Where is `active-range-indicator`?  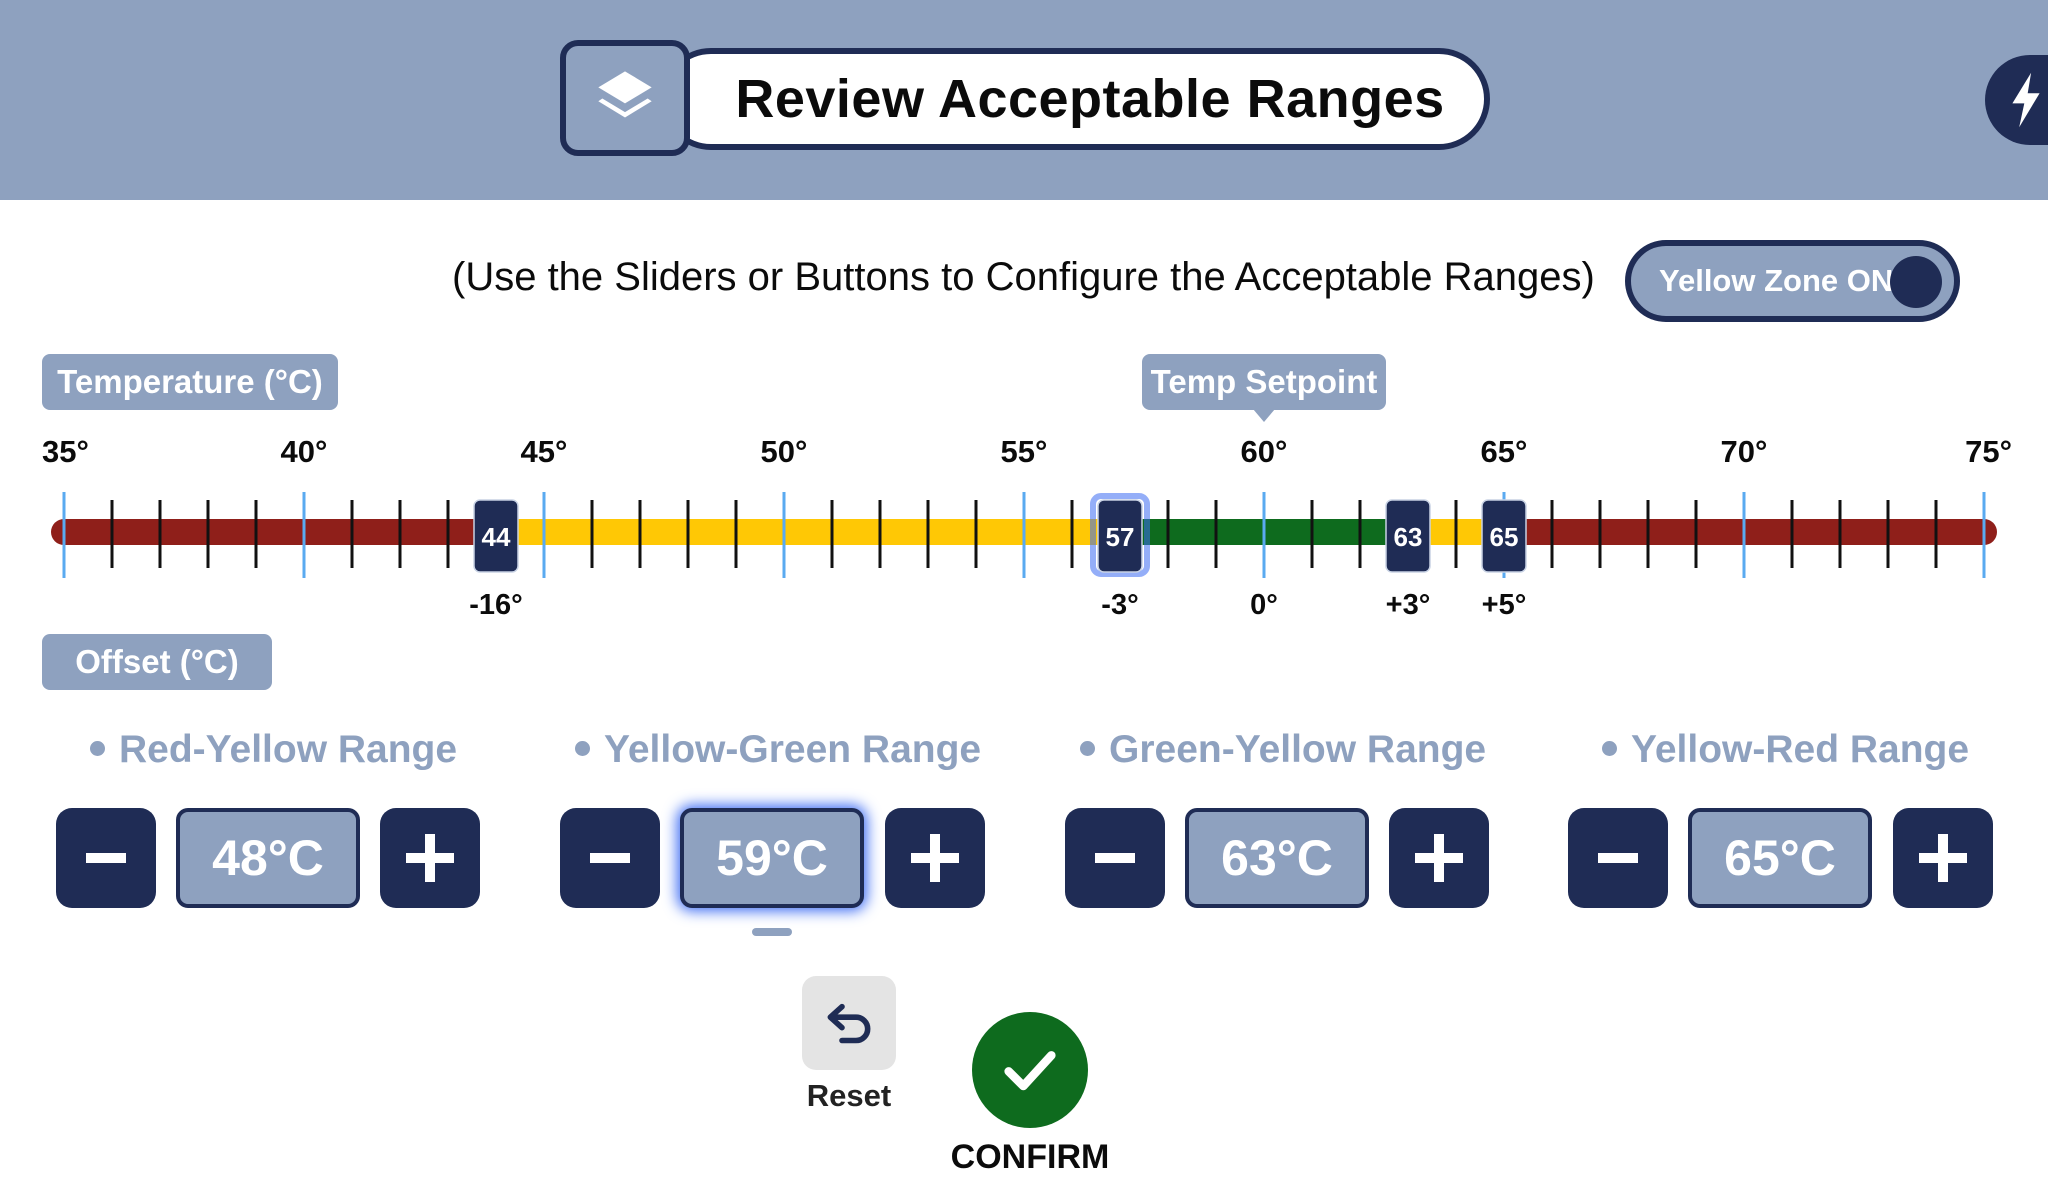 active-range-indicator is located at coordinates (772, 932).